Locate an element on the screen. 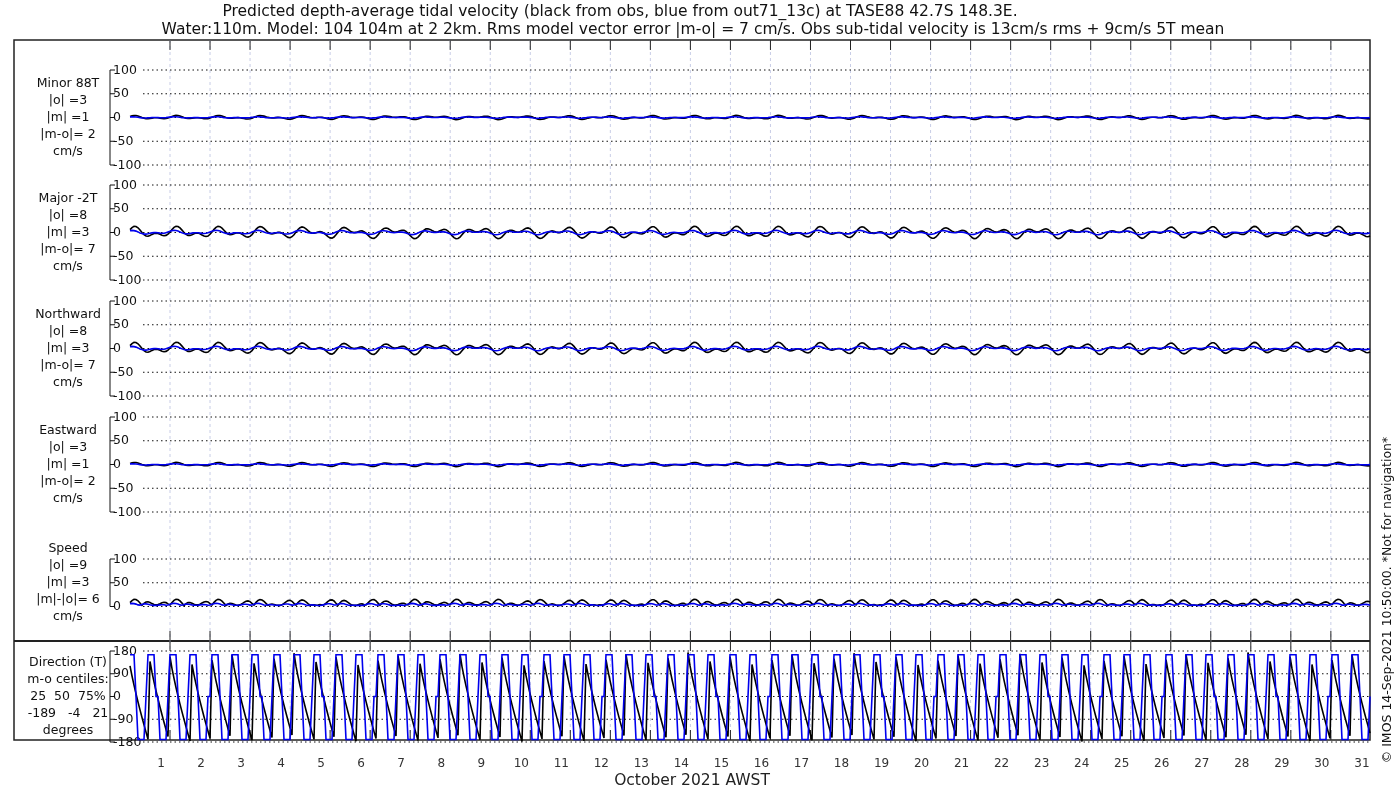  x-tick-label: 10 is located at coordinates (521, 763).